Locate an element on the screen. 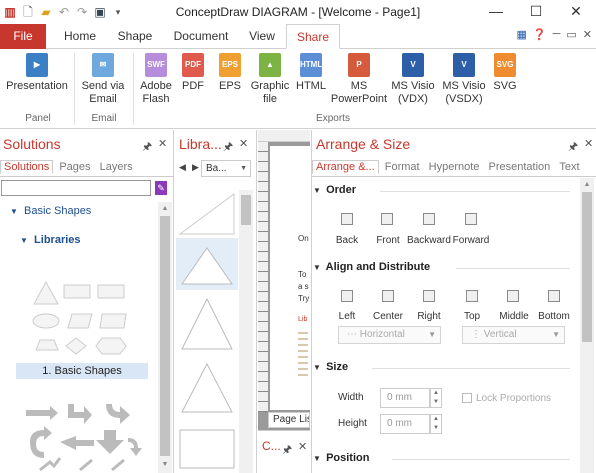  ribbon-max-icon: ▭ is located at coordinates (571, 34).